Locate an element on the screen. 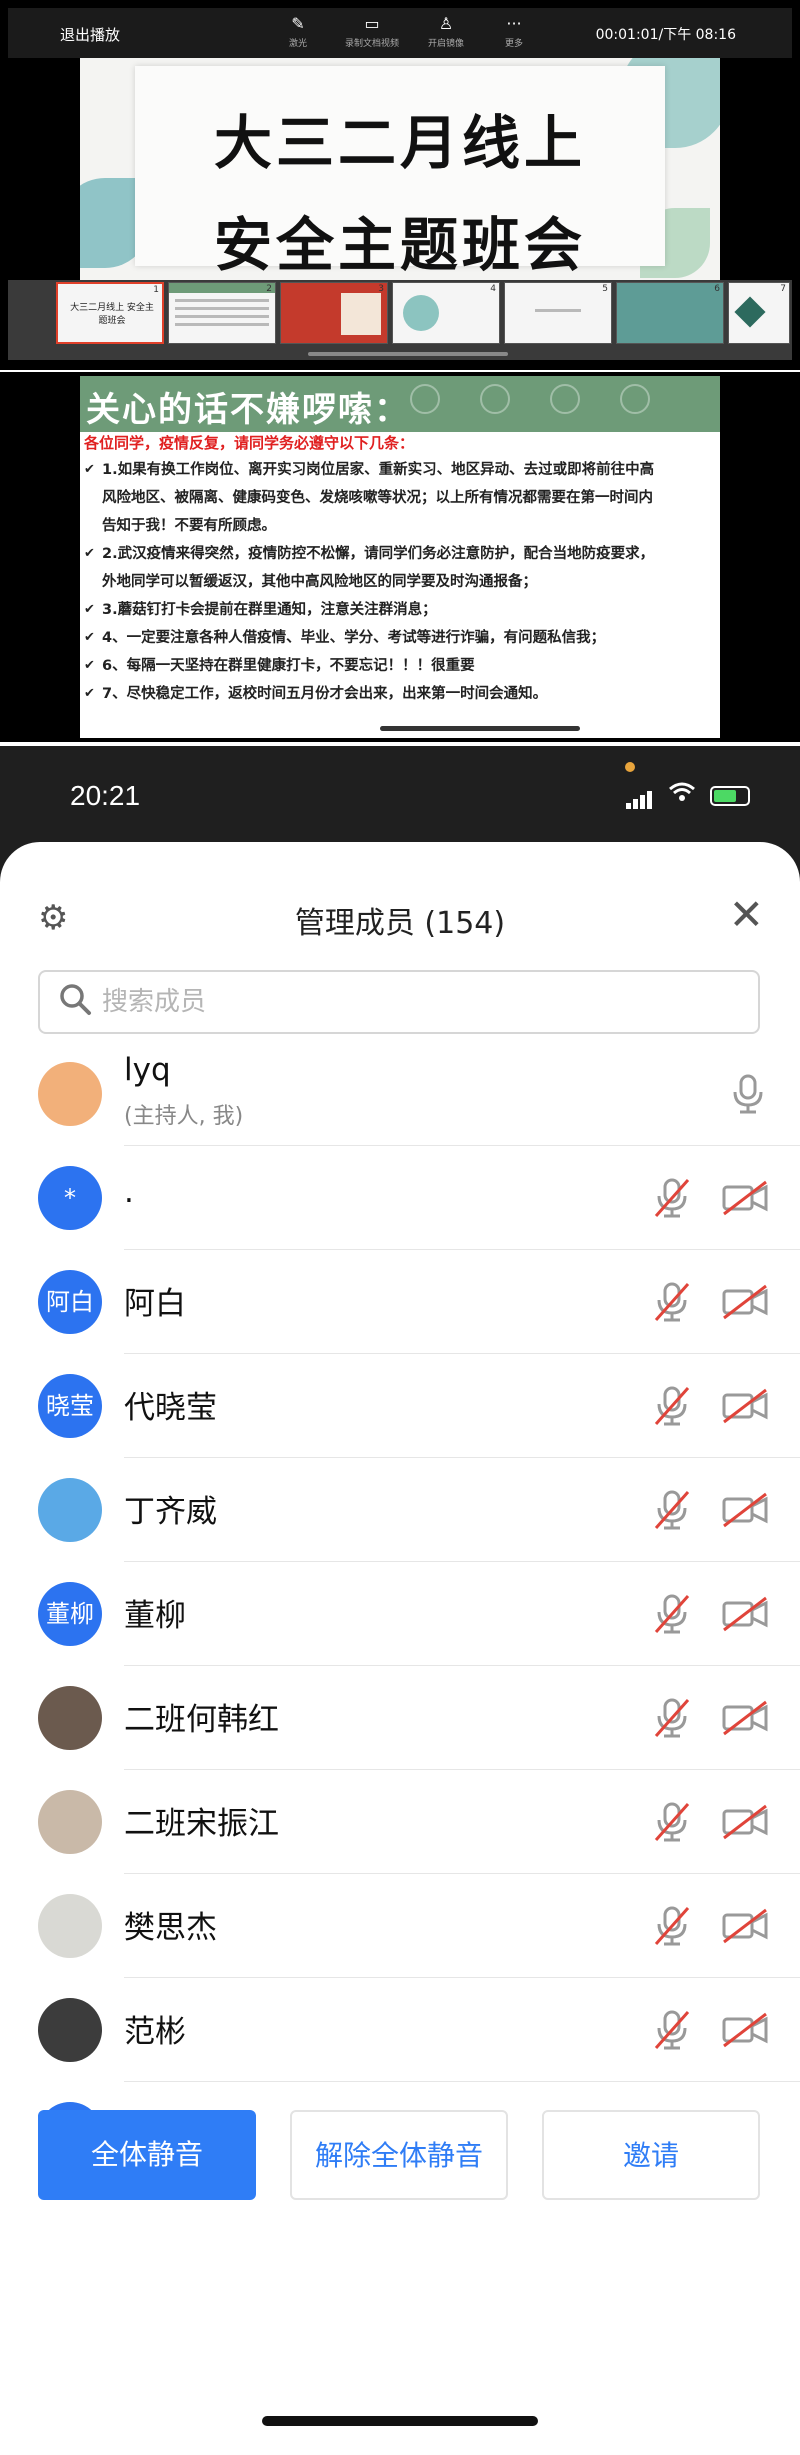 Image resolution: width=800 pixels, height=2455 pixels. avatar: 晓莹 is located at coordinates (70, 1406).